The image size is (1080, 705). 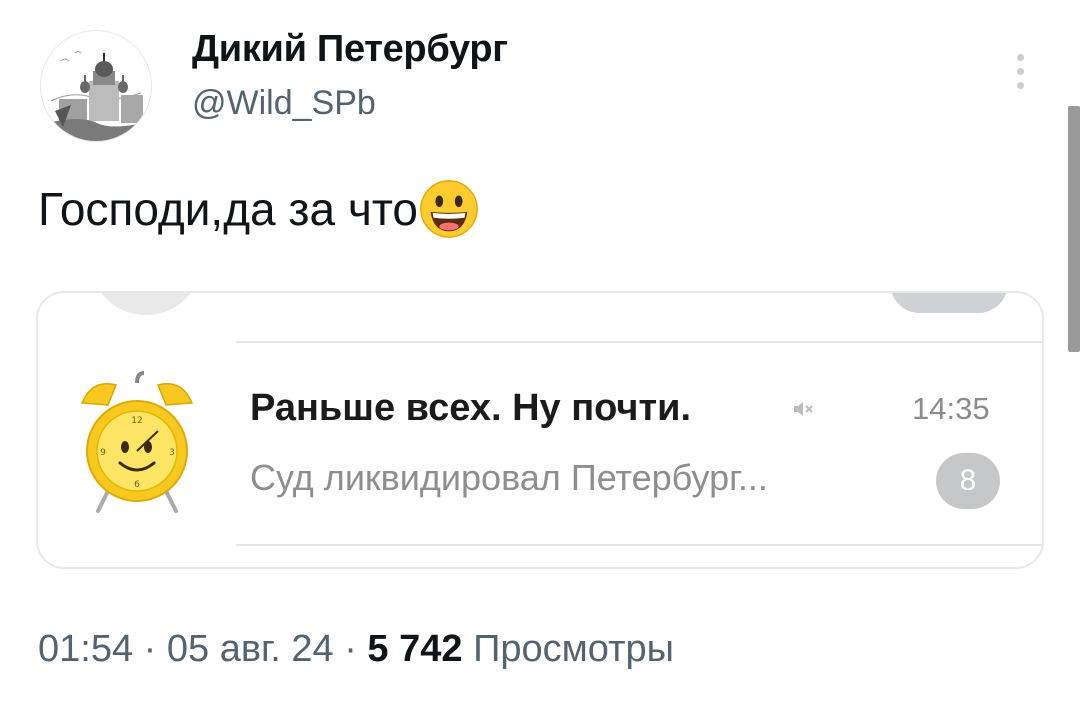 I want to click on tweet-meta: 01:54 · 05 авг. 24 · 5 742 Просмотры, so click(x=356, y=649).